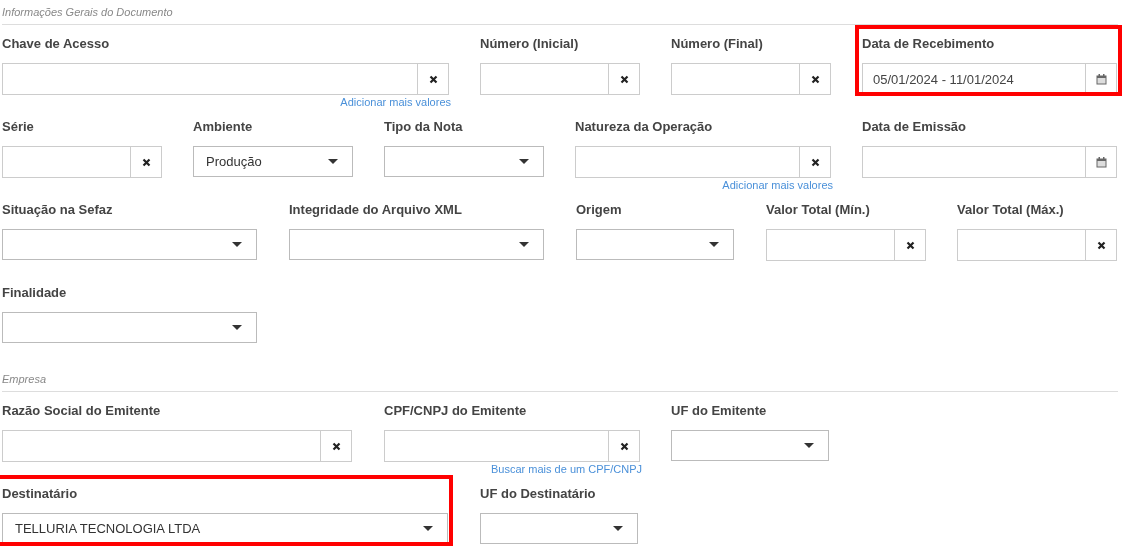 The width and height of the screenshot is (1122, 551). I want to click on field-label: Finalidade, so click(34, 293).